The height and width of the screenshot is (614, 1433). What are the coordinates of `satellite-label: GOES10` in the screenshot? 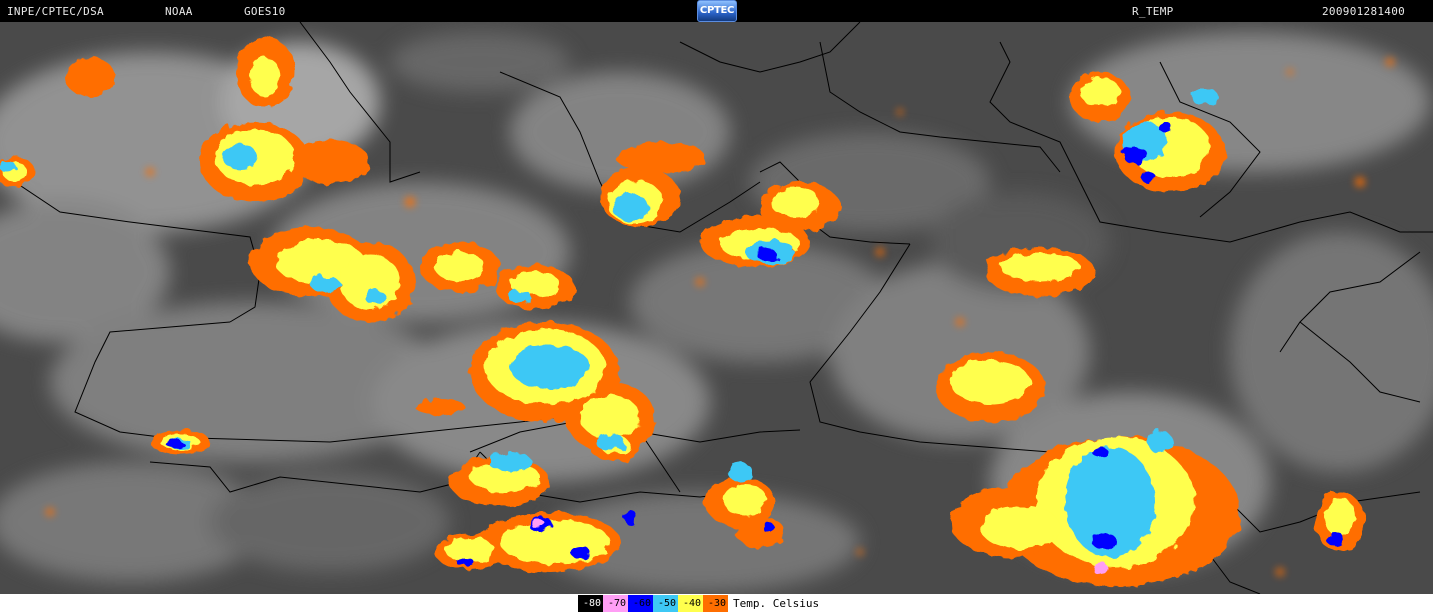 It's located at (265, 11).